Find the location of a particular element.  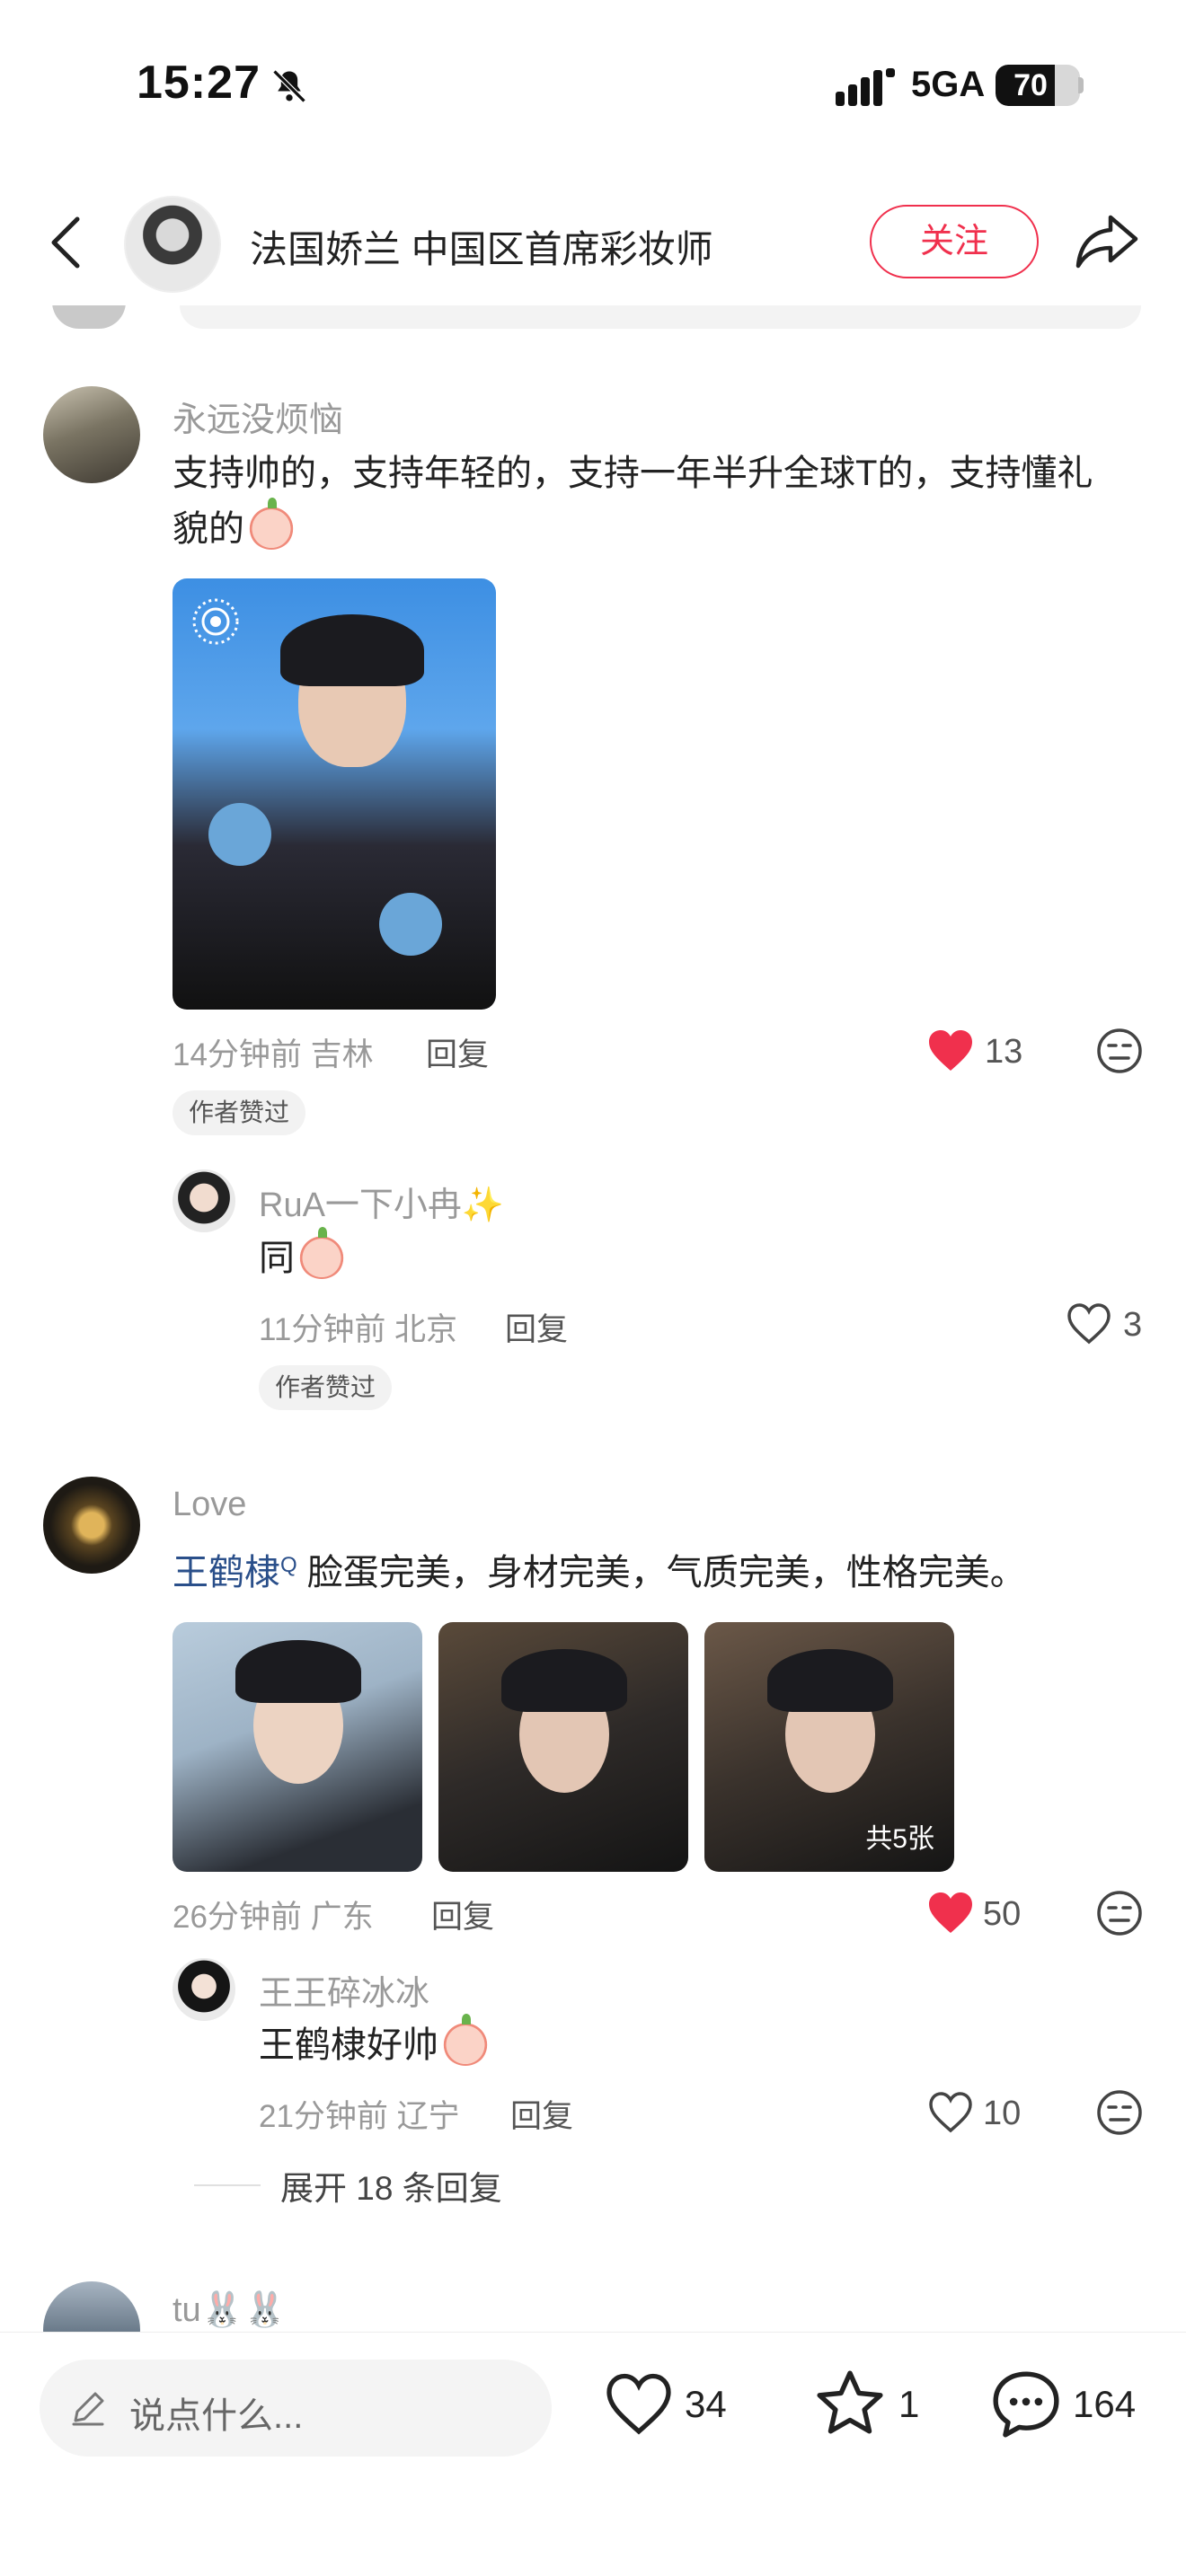

favorite-total: 1 is located at coordinates (909, 2404).